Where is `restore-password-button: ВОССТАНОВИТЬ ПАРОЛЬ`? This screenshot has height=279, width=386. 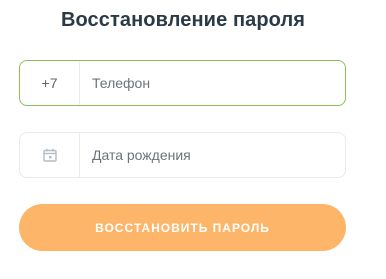 restore-password-button: ВОССТАНОВИТЬ ПАРОЛЬ is located at coordinates (182, 227).